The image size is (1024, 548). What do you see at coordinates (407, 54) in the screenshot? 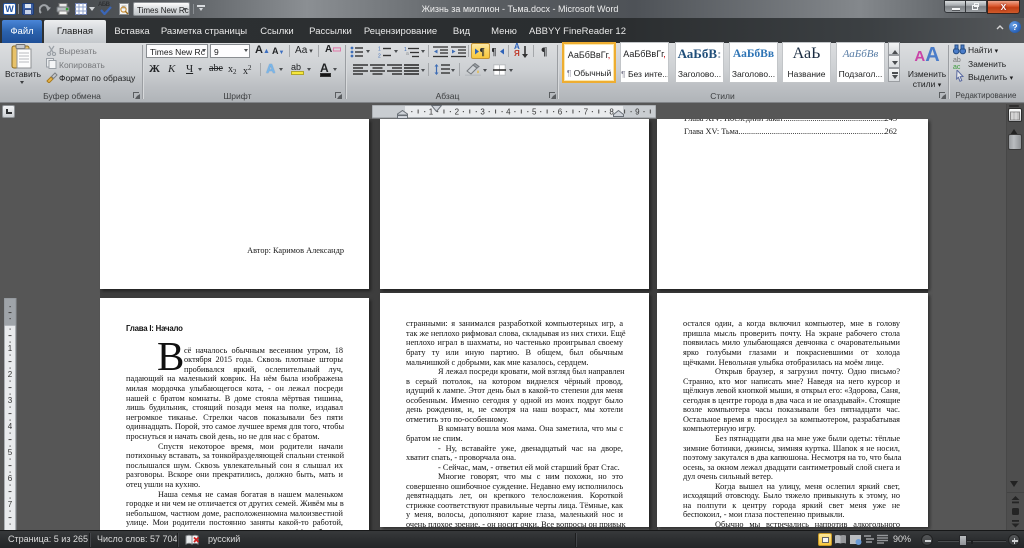
I see `svg-text: а` at bounding box center [407, 54].